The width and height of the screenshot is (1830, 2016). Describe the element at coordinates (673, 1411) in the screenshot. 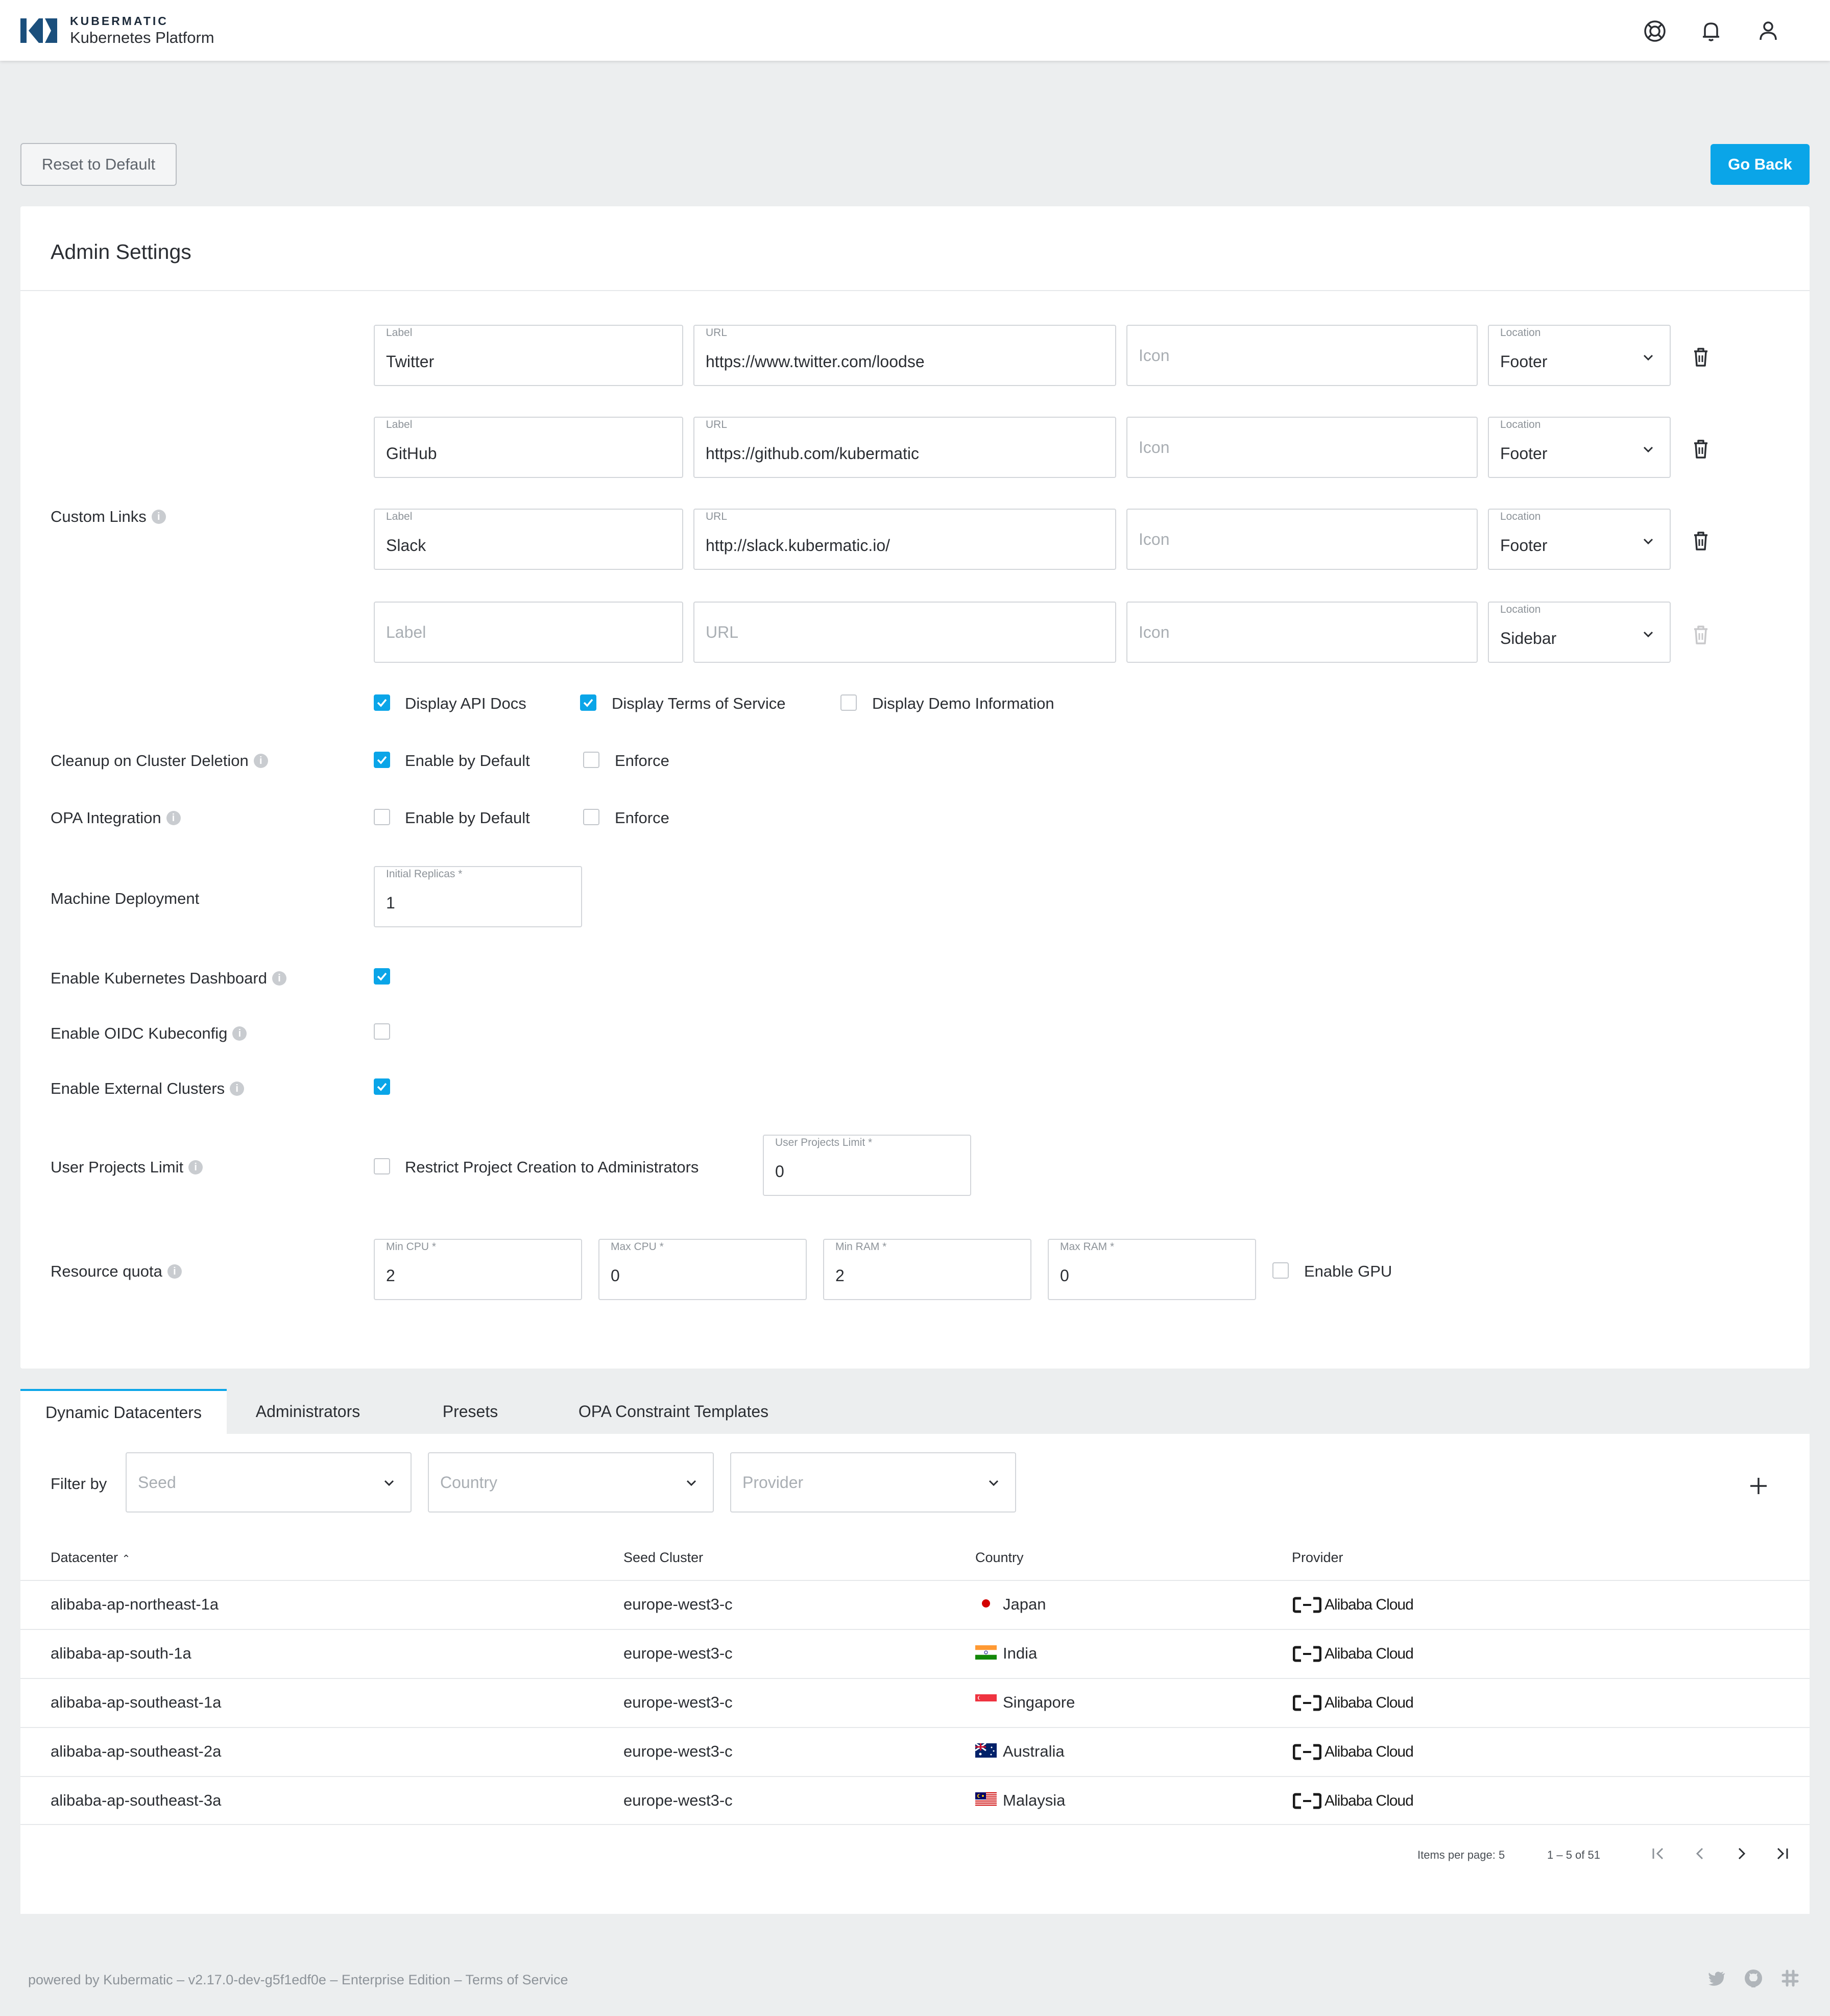

I see `tab-opa-constraint-templates: OPA Constraint Templates` at that location.